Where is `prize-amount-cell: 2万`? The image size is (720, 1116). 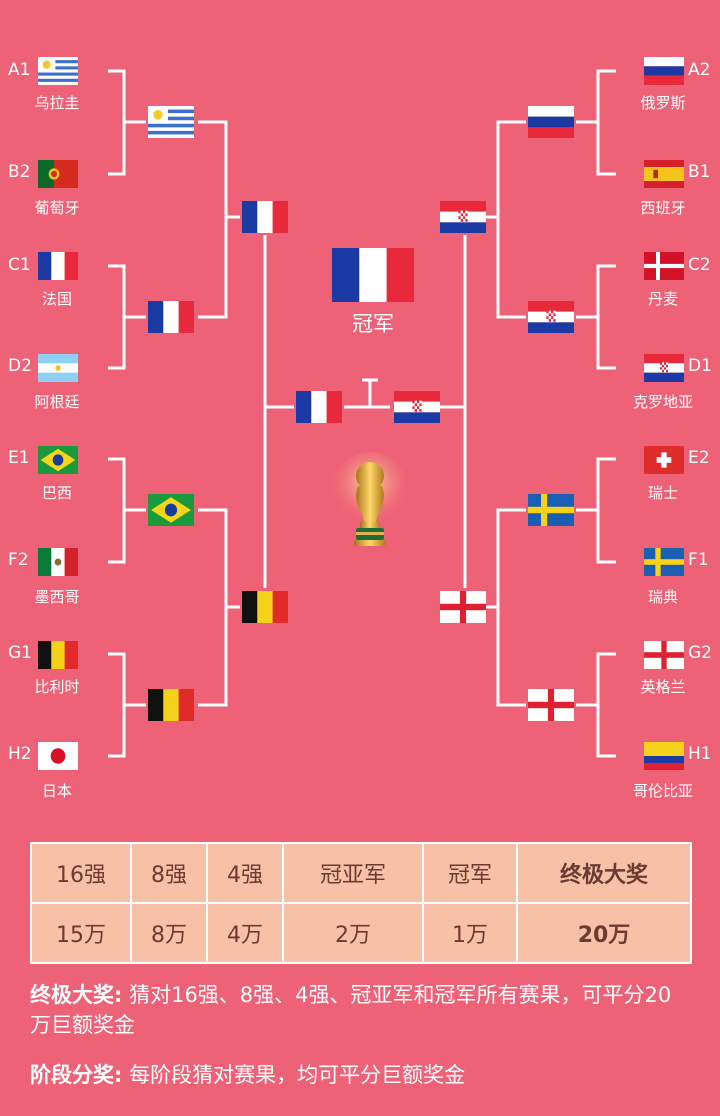
prize-amount-cell: 2万 is located at coordinates (353, 933).